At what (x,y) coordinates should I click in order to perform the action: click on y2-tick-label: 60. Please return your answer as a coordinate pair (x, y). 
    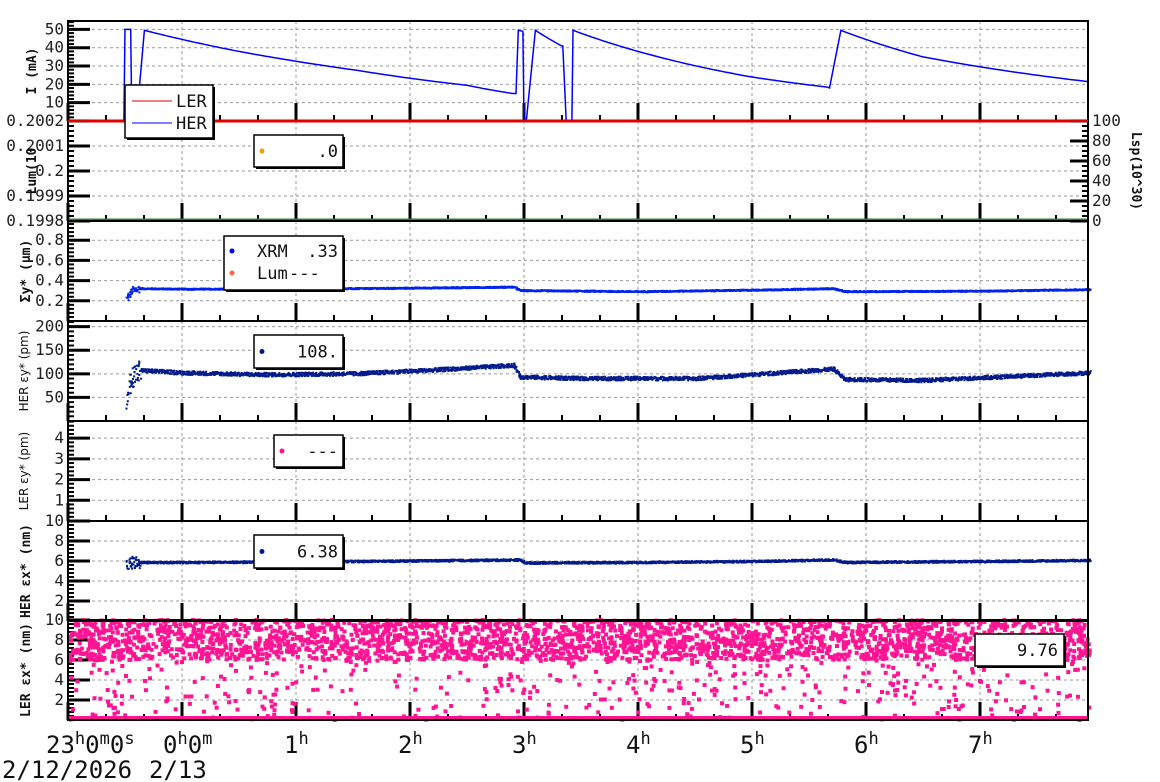
    Looking at the image, I should click on (1101, 160).